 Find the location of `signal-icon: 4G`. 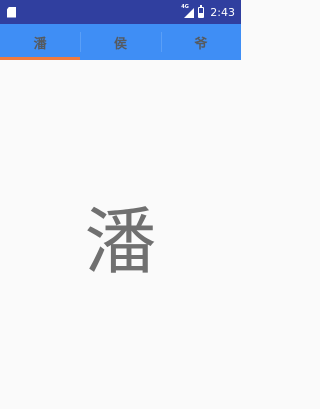

signal-icon: 4G is located at coordinates (188, 11).